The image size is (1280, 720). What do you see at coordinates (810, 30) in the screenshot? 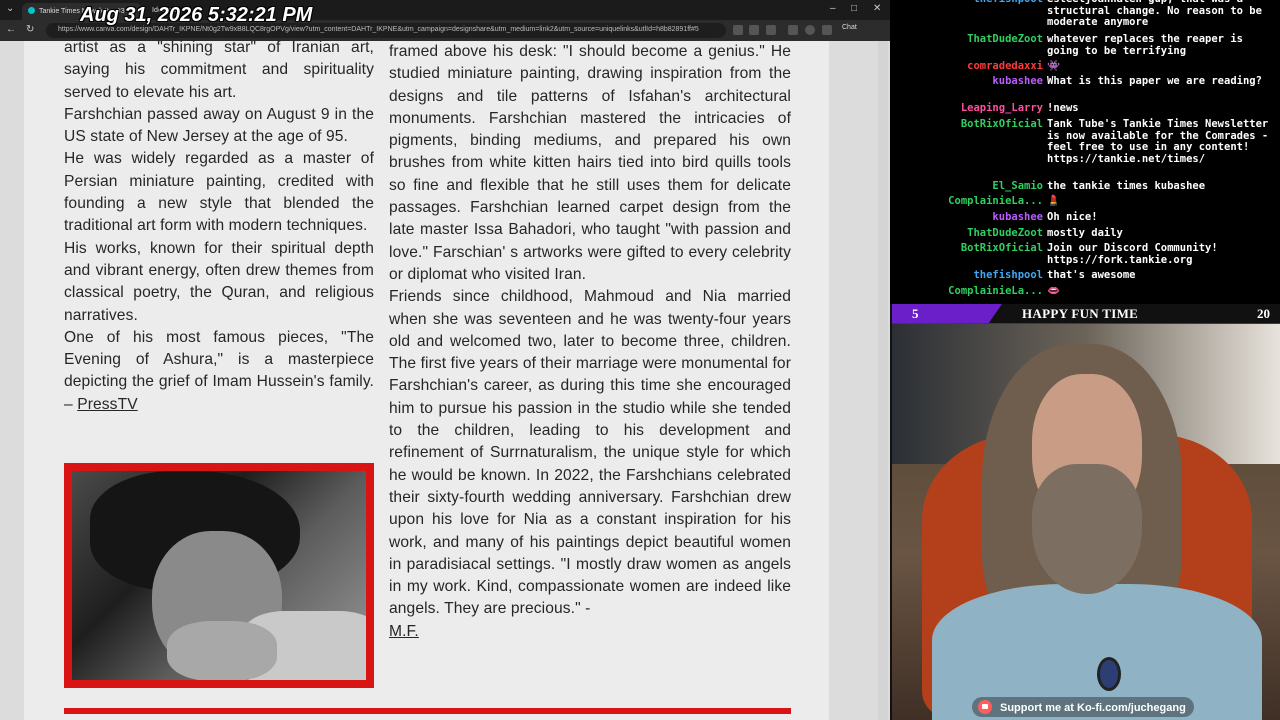
I see `profile-icon` at bounding box center [810, 30].